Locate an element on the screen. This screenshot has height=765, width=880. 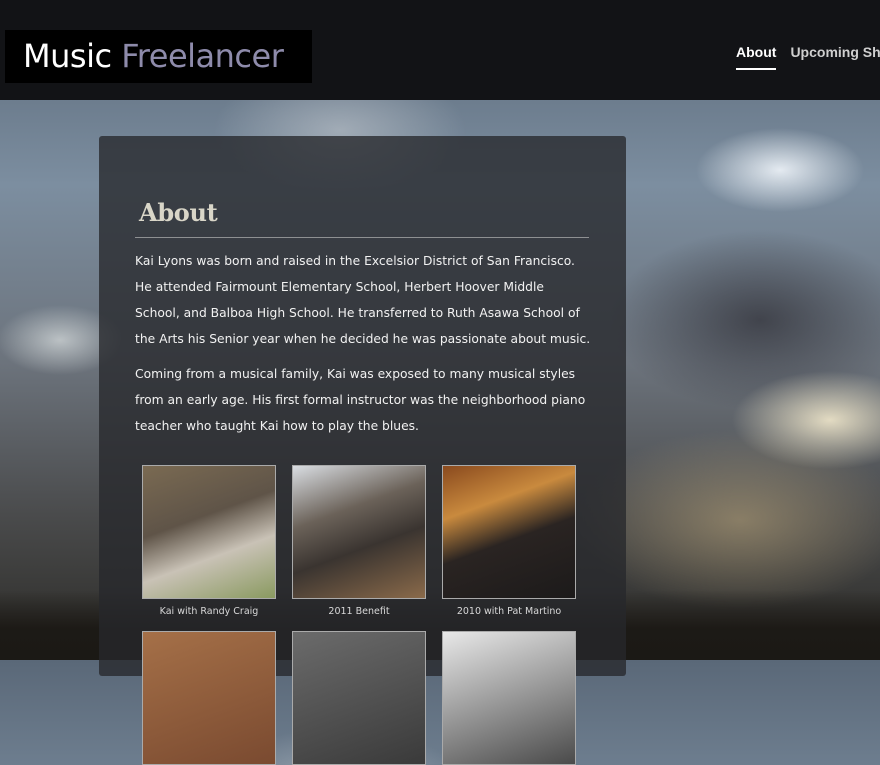
section-heading: About is located at coordinates (178, 212).